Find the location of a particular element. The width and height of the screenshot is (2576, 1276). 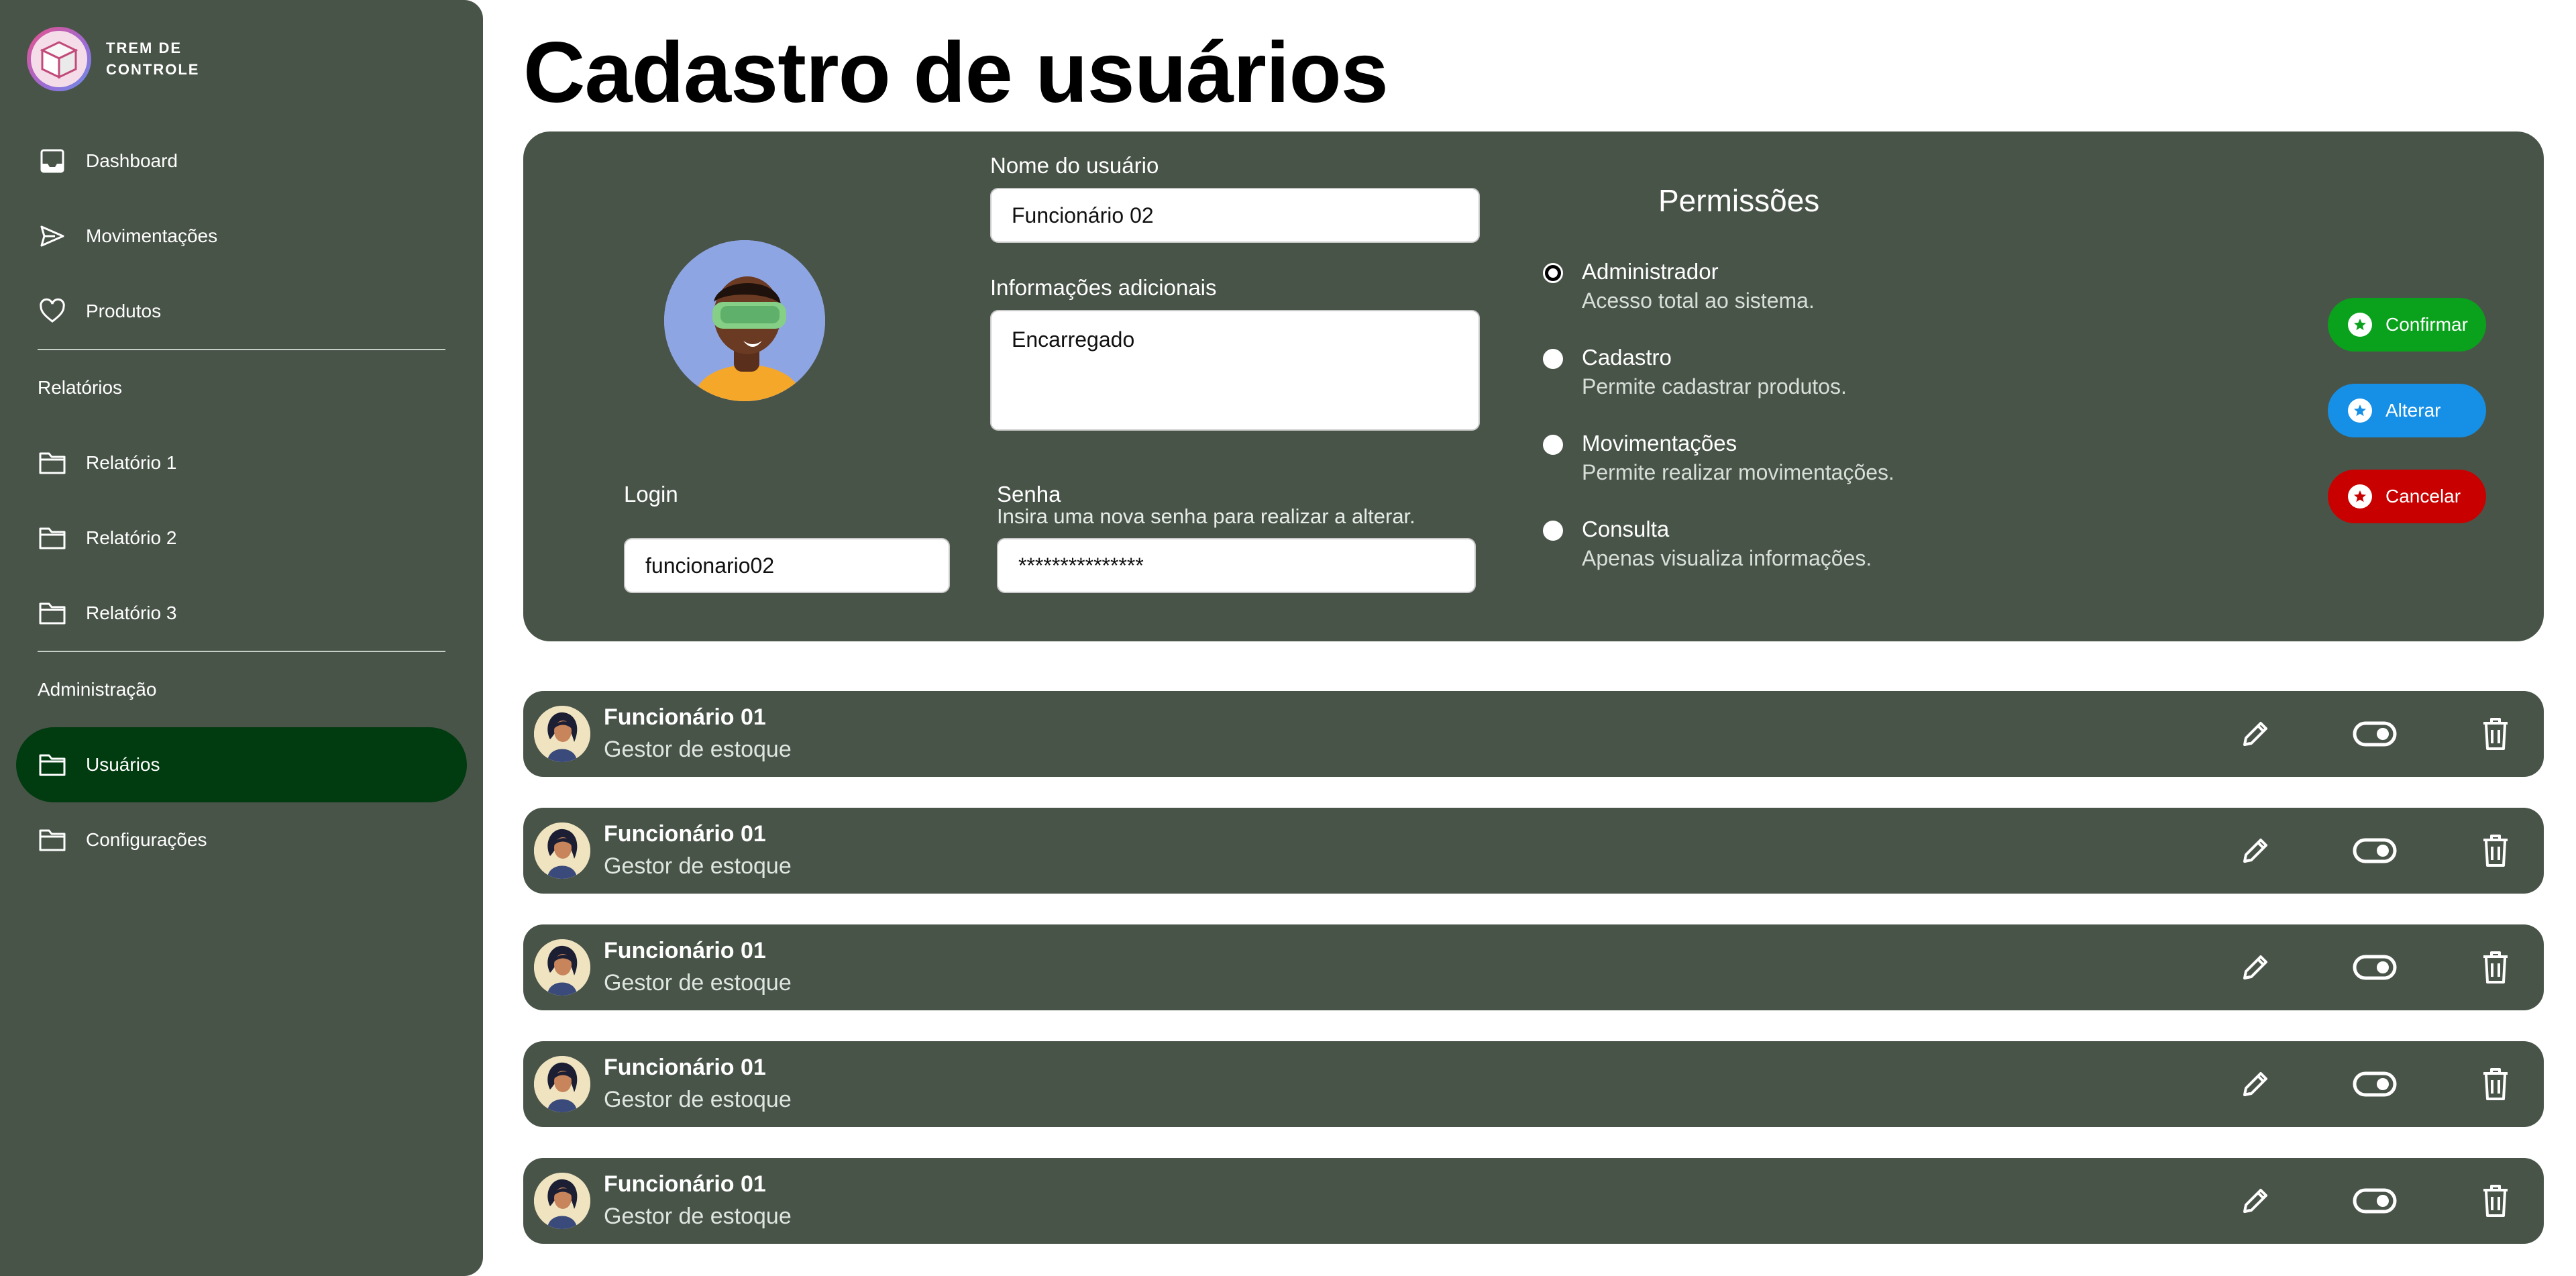

sidebar-item-dashboard: Dashboard is located at coordinates (241, 161).